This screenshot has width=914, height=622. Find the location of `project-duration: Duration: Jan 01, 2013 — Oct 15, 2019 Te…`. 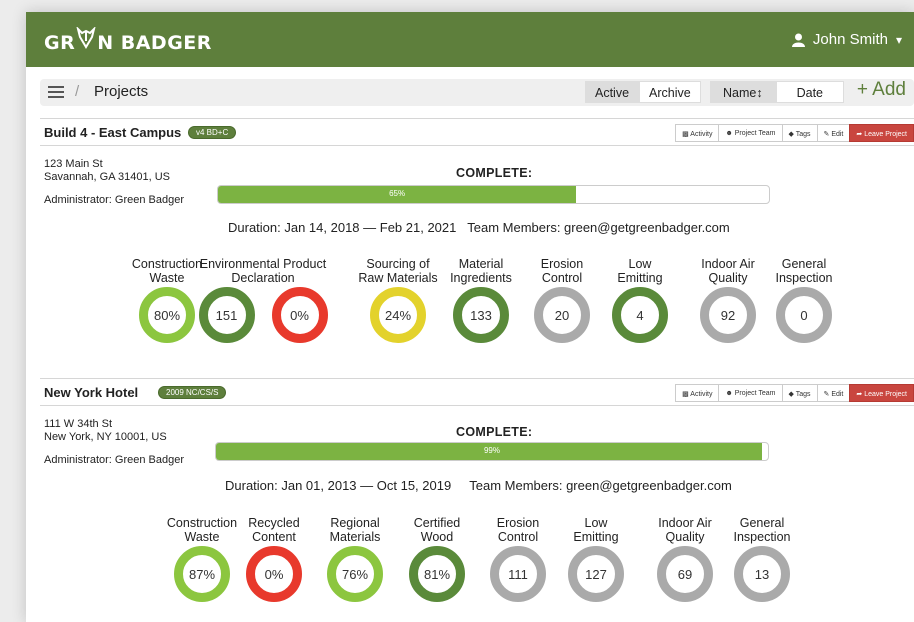

project-duration: Duration: Jan 01, 2013 — Oct 15, 2019 Te… is located at coordinates (478, 485).